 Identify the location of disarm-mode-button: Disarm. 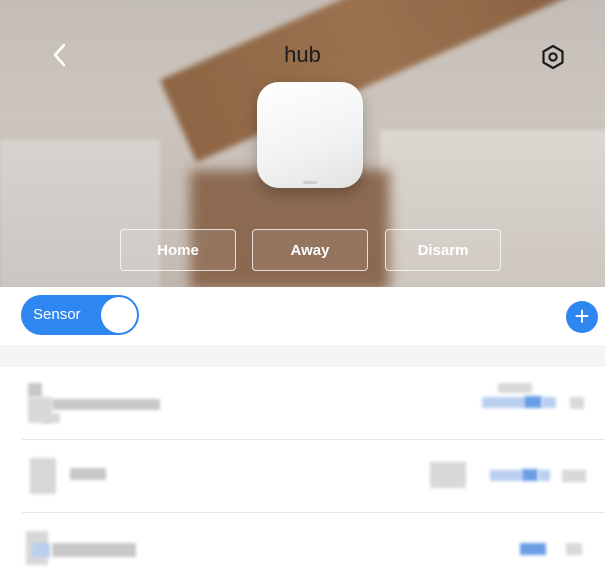
(443, 250).